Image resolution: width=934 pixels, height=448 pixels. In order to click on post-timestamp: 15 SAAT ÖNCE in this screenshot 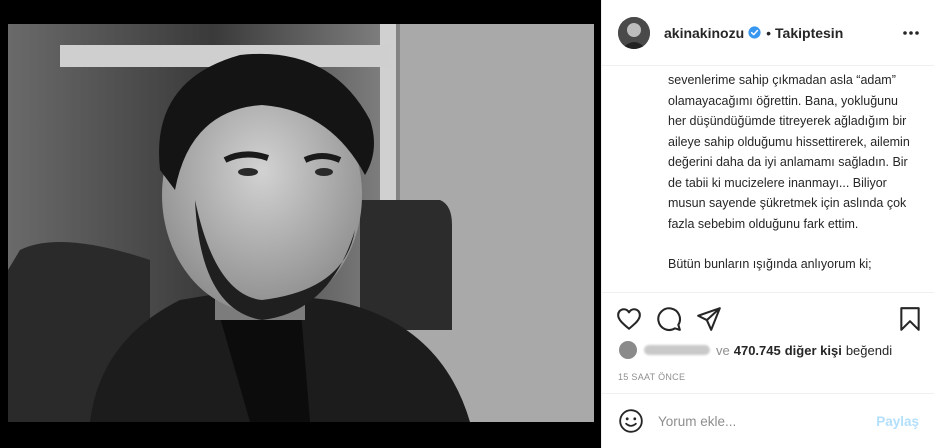, I will do `click(651, 377)`.